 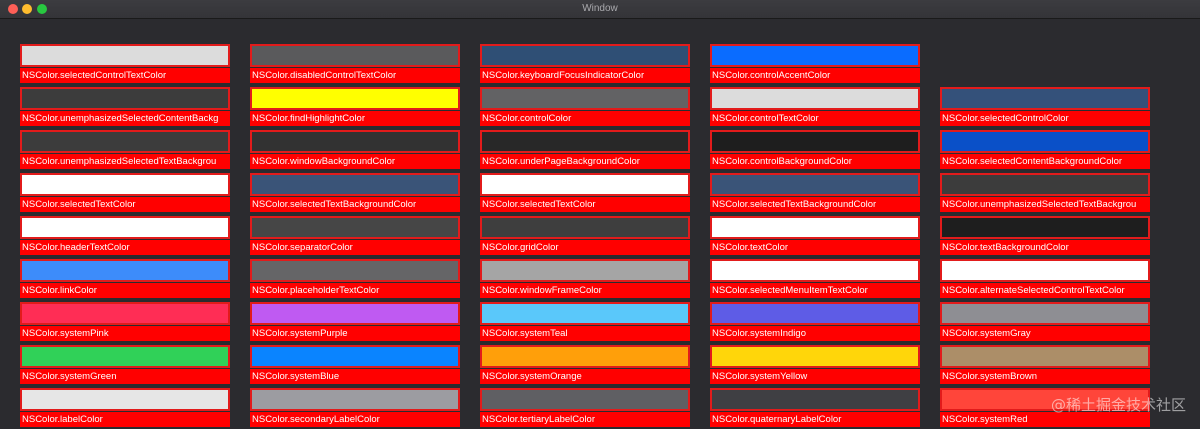 I want to click on color-name-label: NSColor.selectedControlColor, so click(x=1045, y=118).